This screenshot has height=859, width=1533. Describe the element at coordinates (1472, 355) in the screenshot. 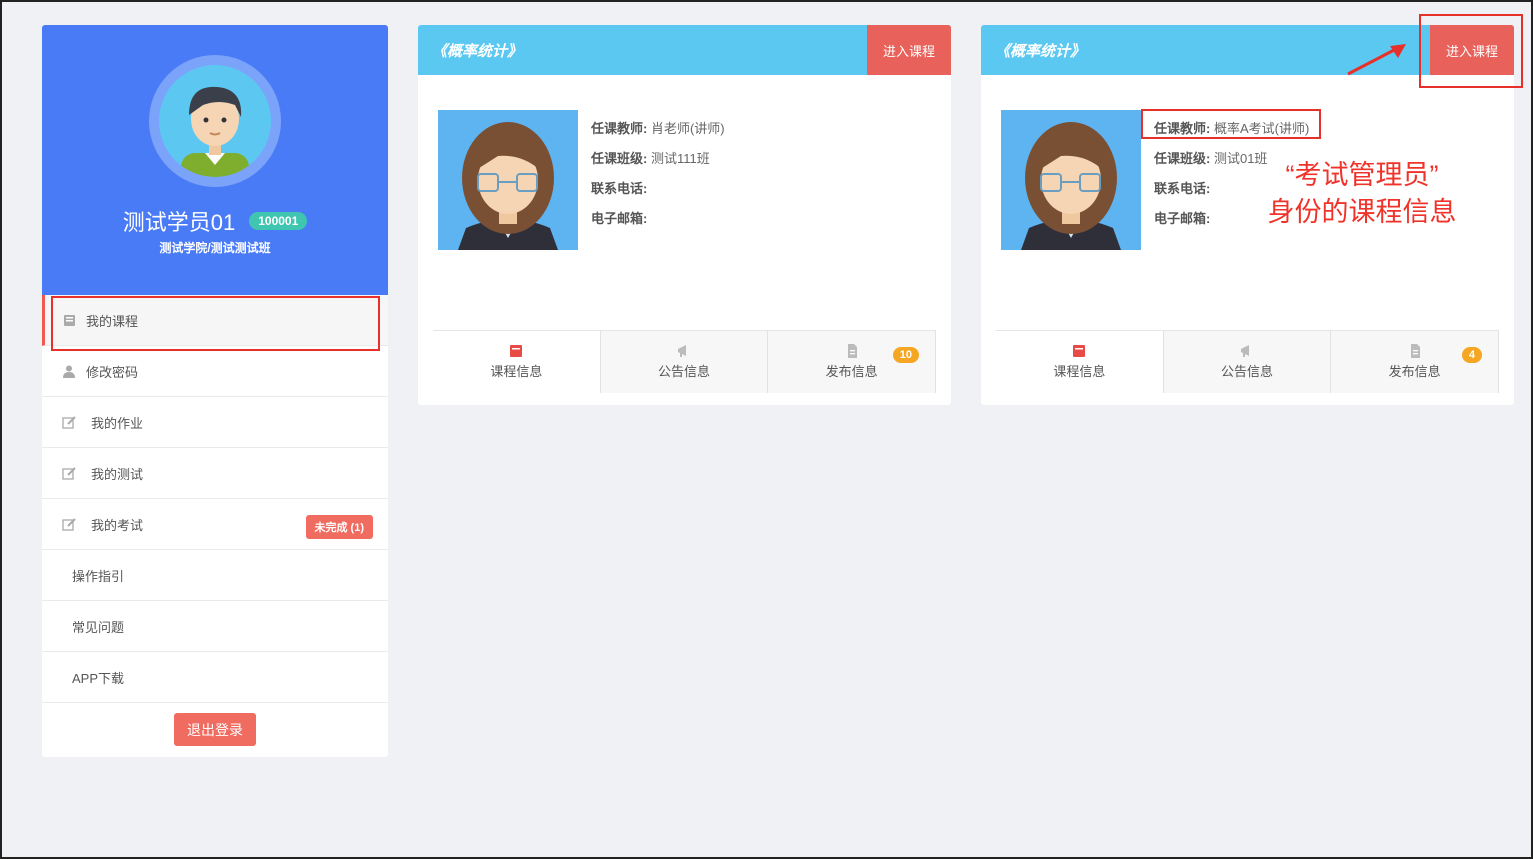

I see `count-badge: 4` at that location.